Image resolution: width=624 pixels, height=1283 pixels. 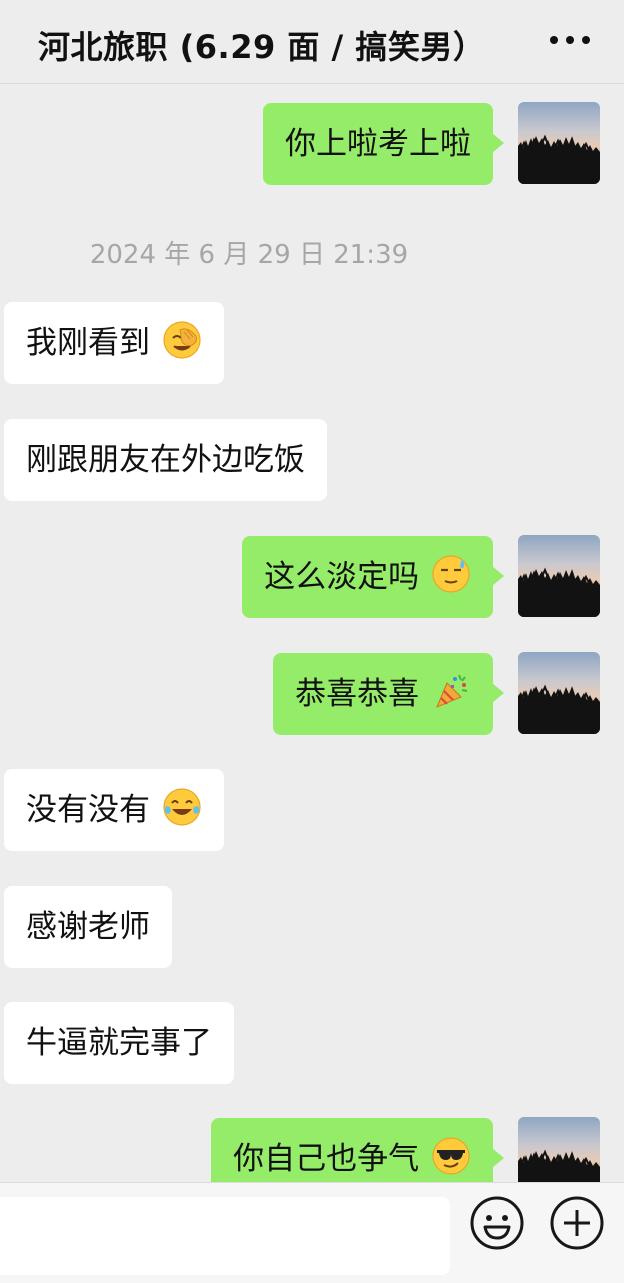 I want to click on message-text: 恭喜恭喜, so click(x=357, y=694).